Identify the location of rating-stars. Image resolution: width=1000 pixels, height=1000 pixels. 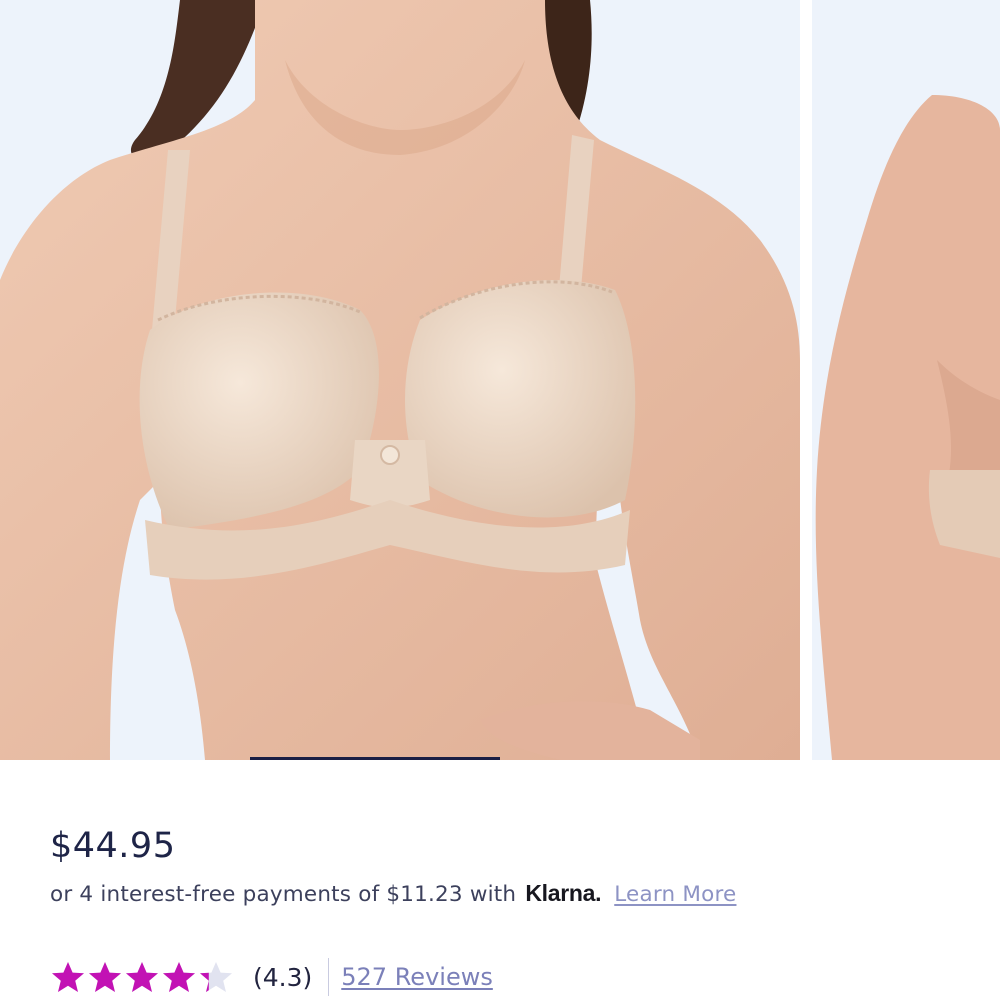
(142, 977).